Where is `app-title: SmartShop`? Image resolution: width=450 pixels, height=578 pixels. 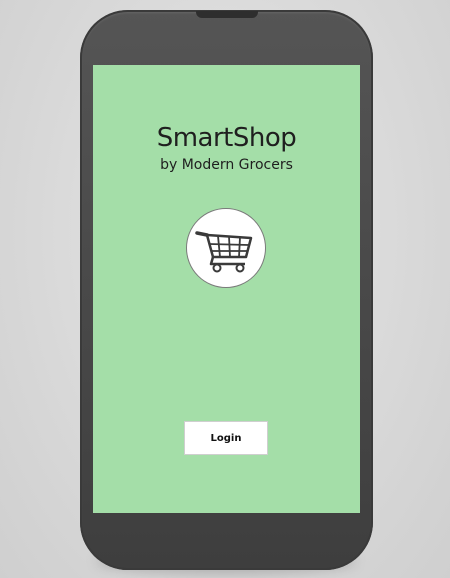
app-title: SmartShop is located at coordinates (226, 138).